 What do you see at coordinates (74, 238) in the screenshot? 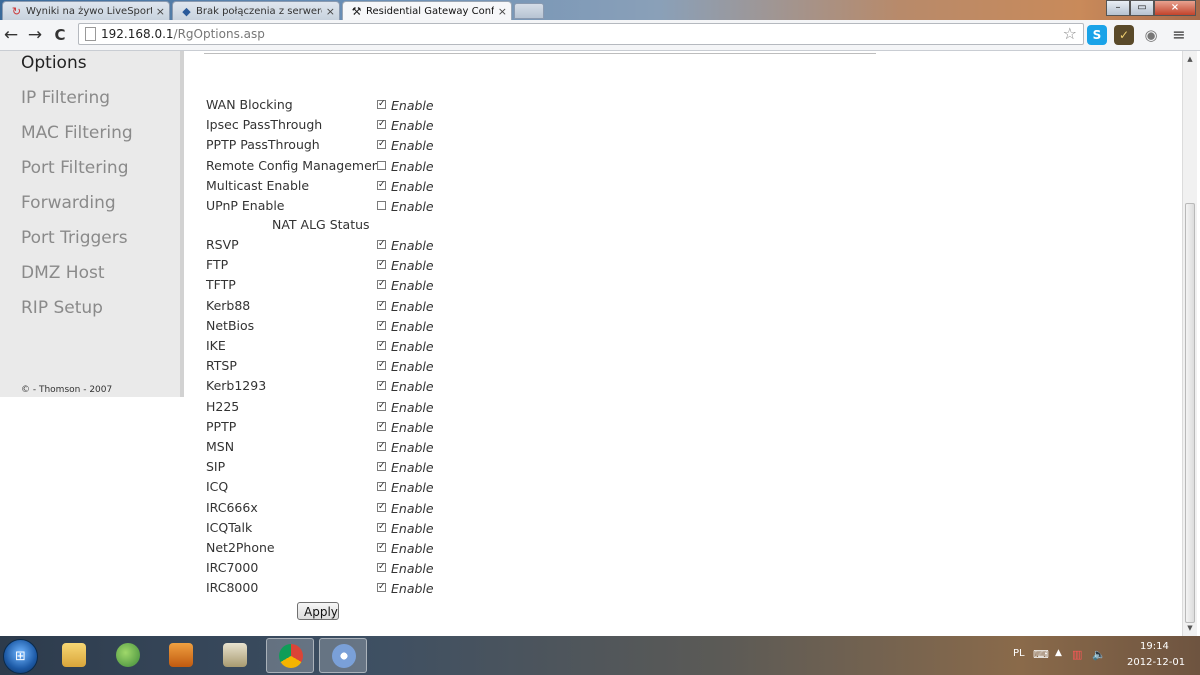
I see `sidebar-item-port-triggers: Port Triggers` at bounding box center [74, 238].